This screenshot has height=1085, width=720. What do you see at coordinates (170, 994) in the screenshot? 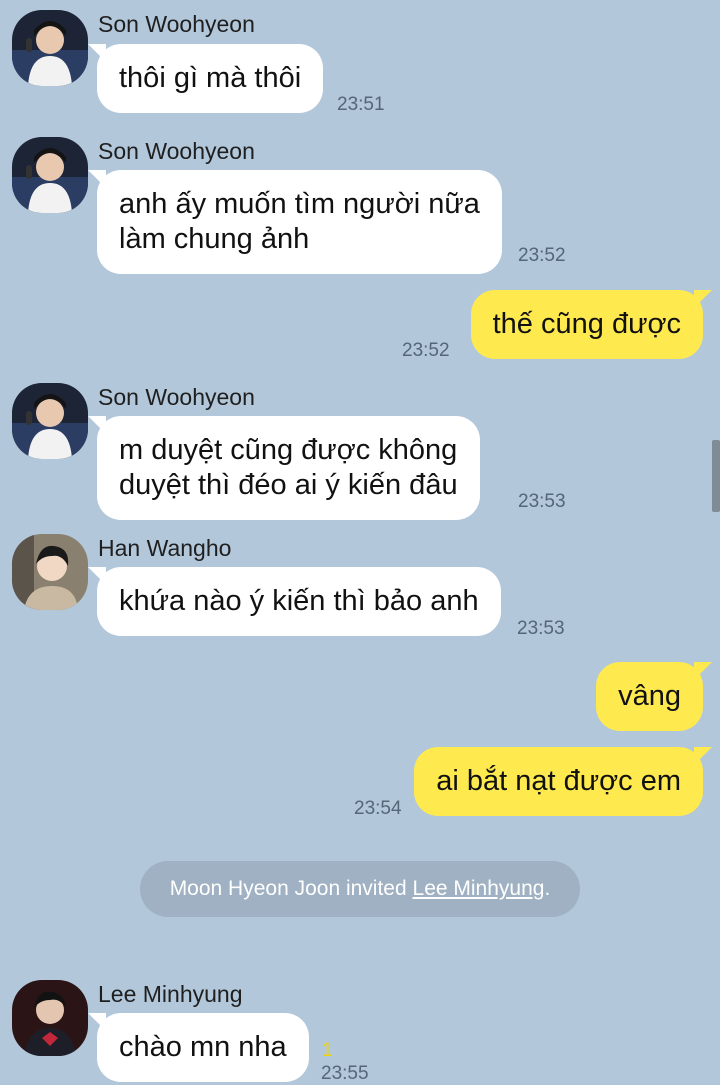
I see `sender-name: Lee Minhyung` at bounding box center [170, 994].